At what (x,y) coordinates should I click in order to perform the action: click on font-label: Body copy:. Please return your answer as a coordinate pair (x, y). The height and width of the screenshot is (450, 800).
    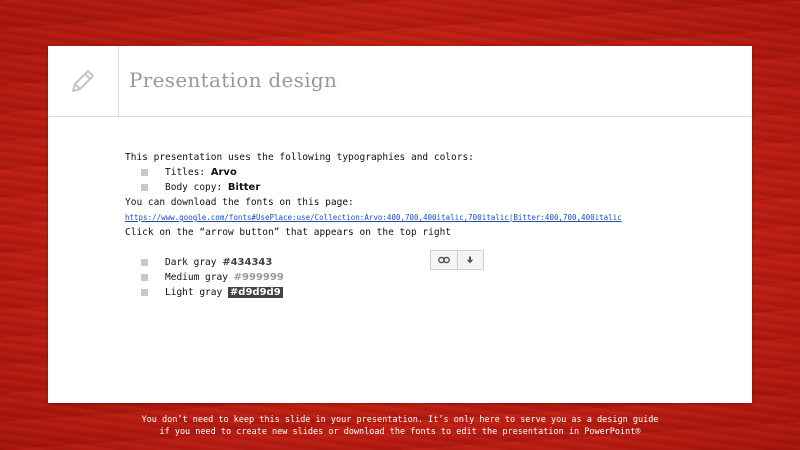
    Looking at the image, I should click on (196, 187).